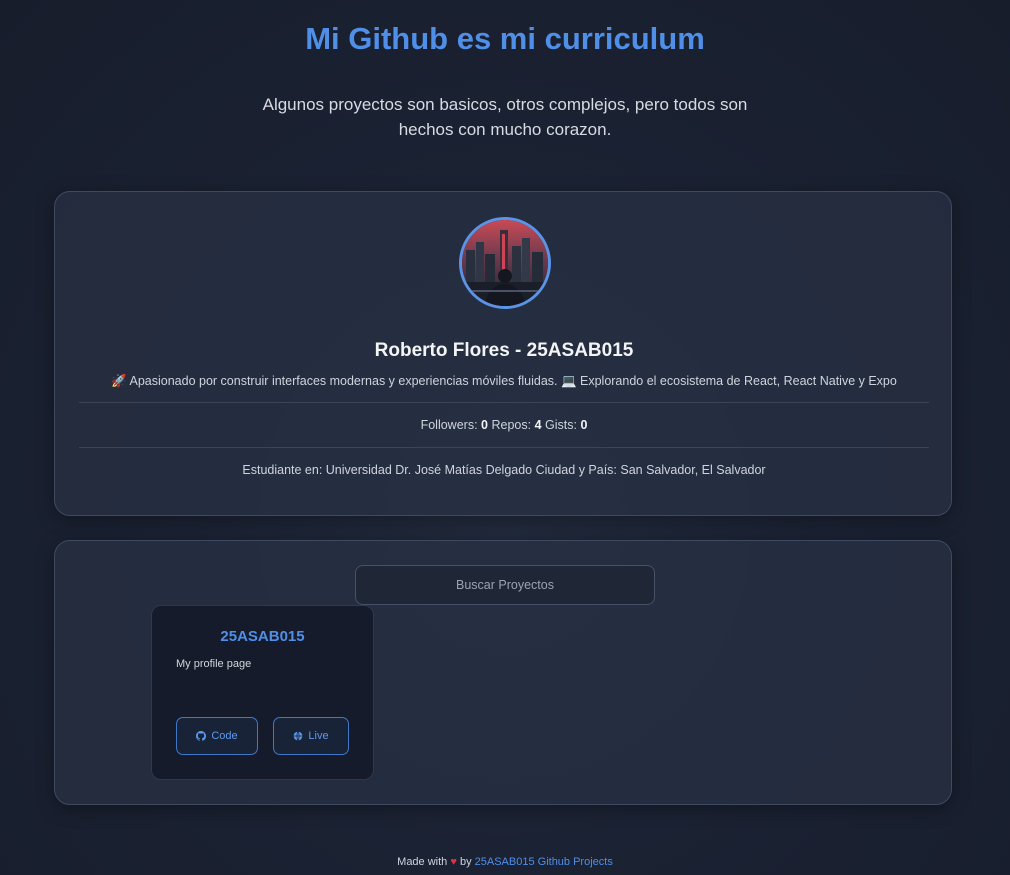 The width and height of the screenshot is (1010, 875). Describe the element at coordinates (453, 862) in the screenshot. I see `heart-icon: ♥` at that location.